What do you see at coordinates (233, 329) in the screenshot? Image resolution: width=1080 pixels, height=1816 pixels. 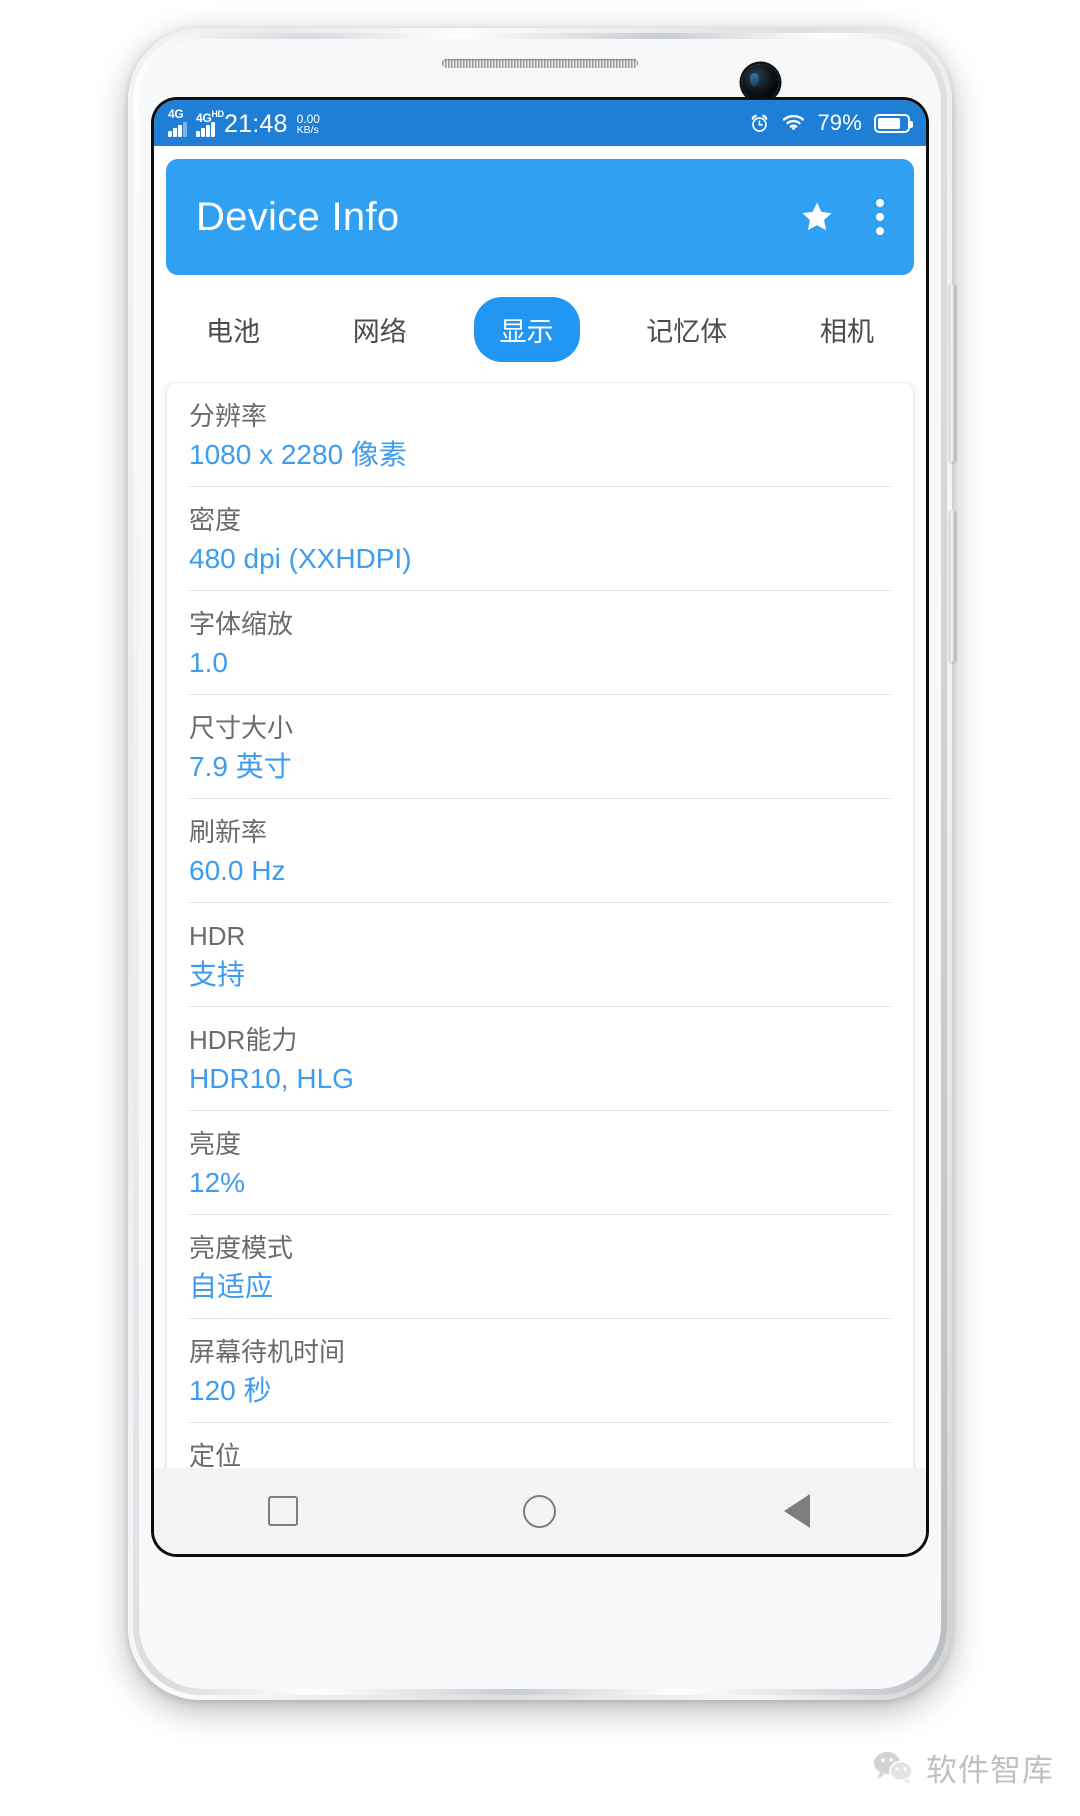 I see `tab-battery: 电池` at bounding box center [233, 329].